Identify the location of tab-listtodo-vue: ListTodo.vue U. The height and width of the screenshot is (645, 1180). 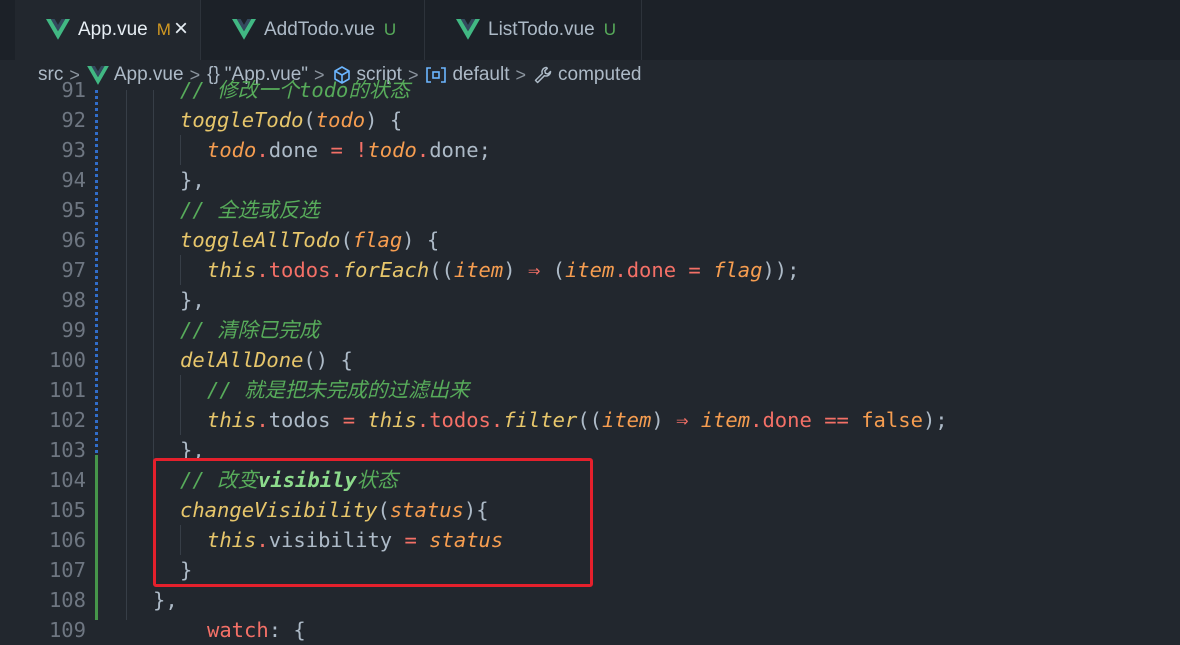
(533, 30).